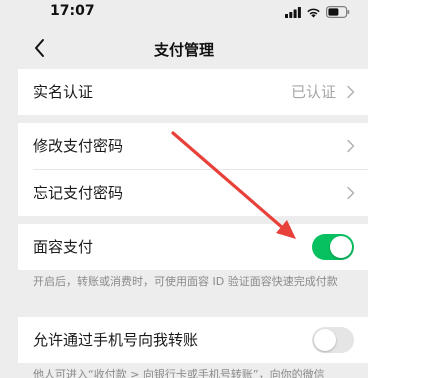 The height and width of the screenshot is (378, 426). I want to click on face-pay-note: 开启后，转账或消费时，可使用面容 ID 验证面容快速完成付款, so click(185, 281).